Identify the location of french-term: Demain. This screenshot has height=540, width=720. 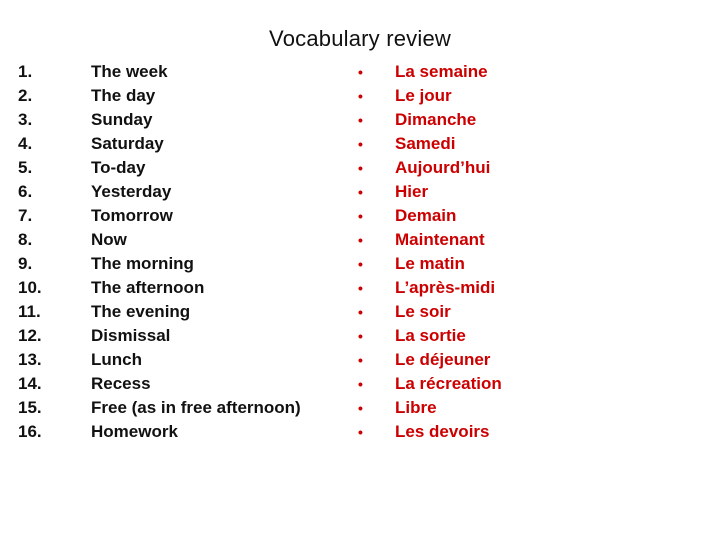
(426, 215).